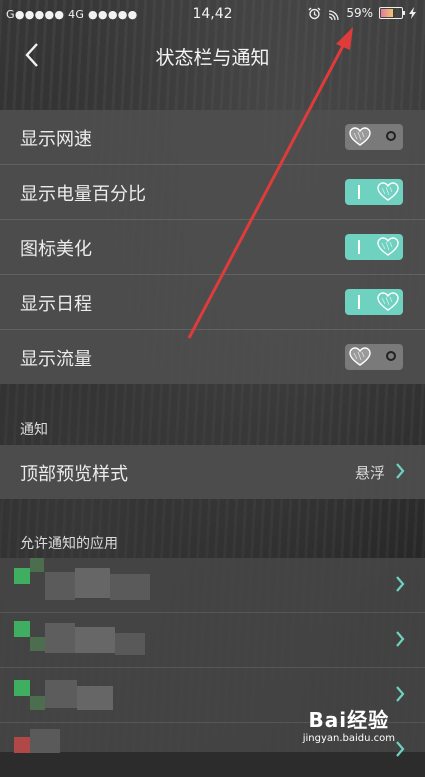 Image resolution: width=425 pixels, height=777 pixels. Describe the element at coordinates (349, 720) in the screenshot. I see `watermark-logo: Bai经验` at that location.